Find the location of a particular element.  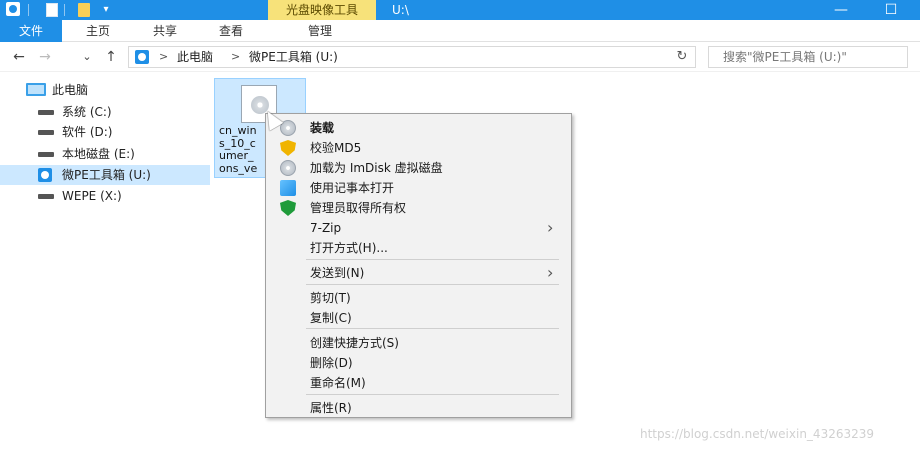

menu-item-label: 7-Zip is located at coordinates (326, 228).